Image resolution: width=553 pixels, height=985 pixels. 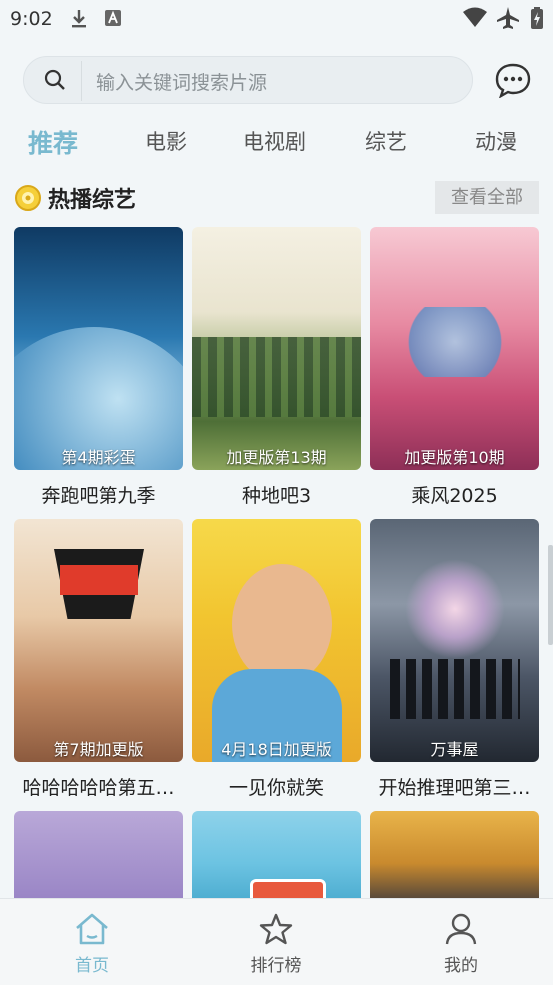 I want to click on poster-image: 第7期加更版, so click(x=98, y=640).